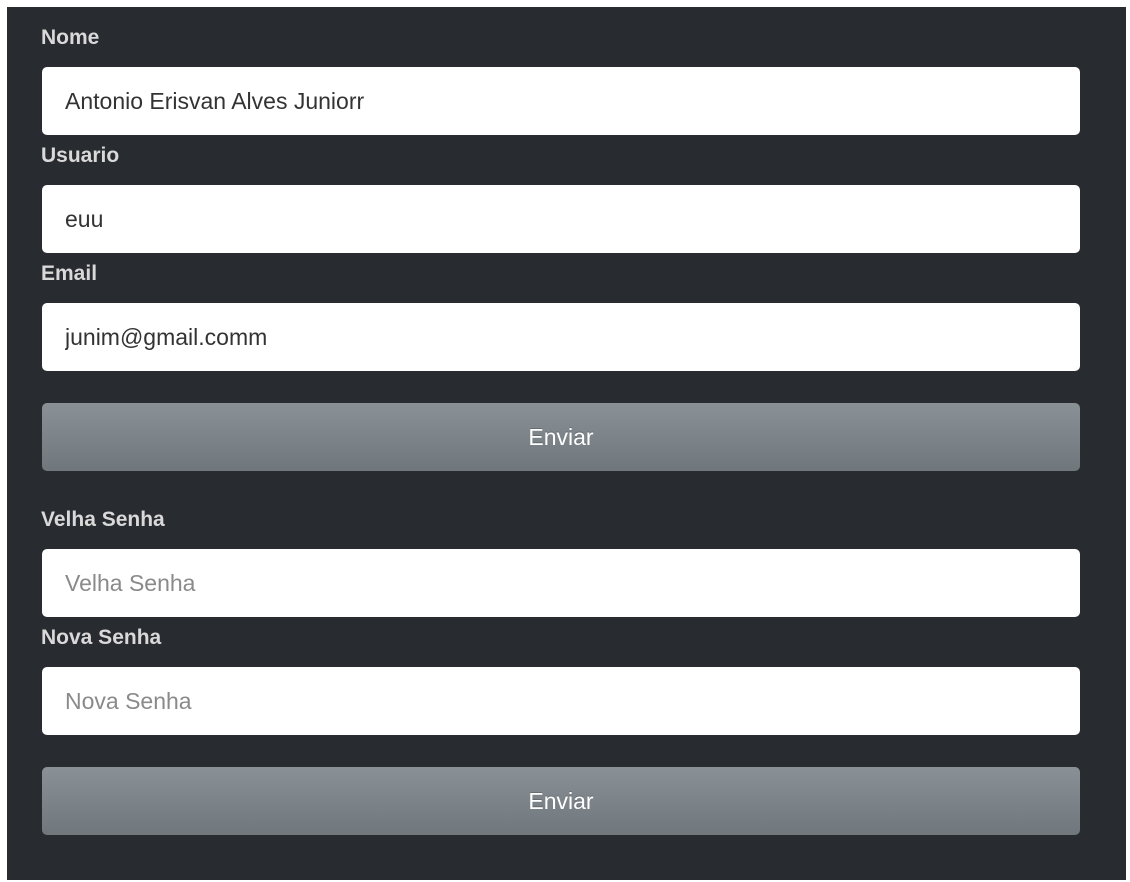 This screenshot has width=1130, height=882. I want to click on new-password-label: Nova Senha, so click(101, 637).